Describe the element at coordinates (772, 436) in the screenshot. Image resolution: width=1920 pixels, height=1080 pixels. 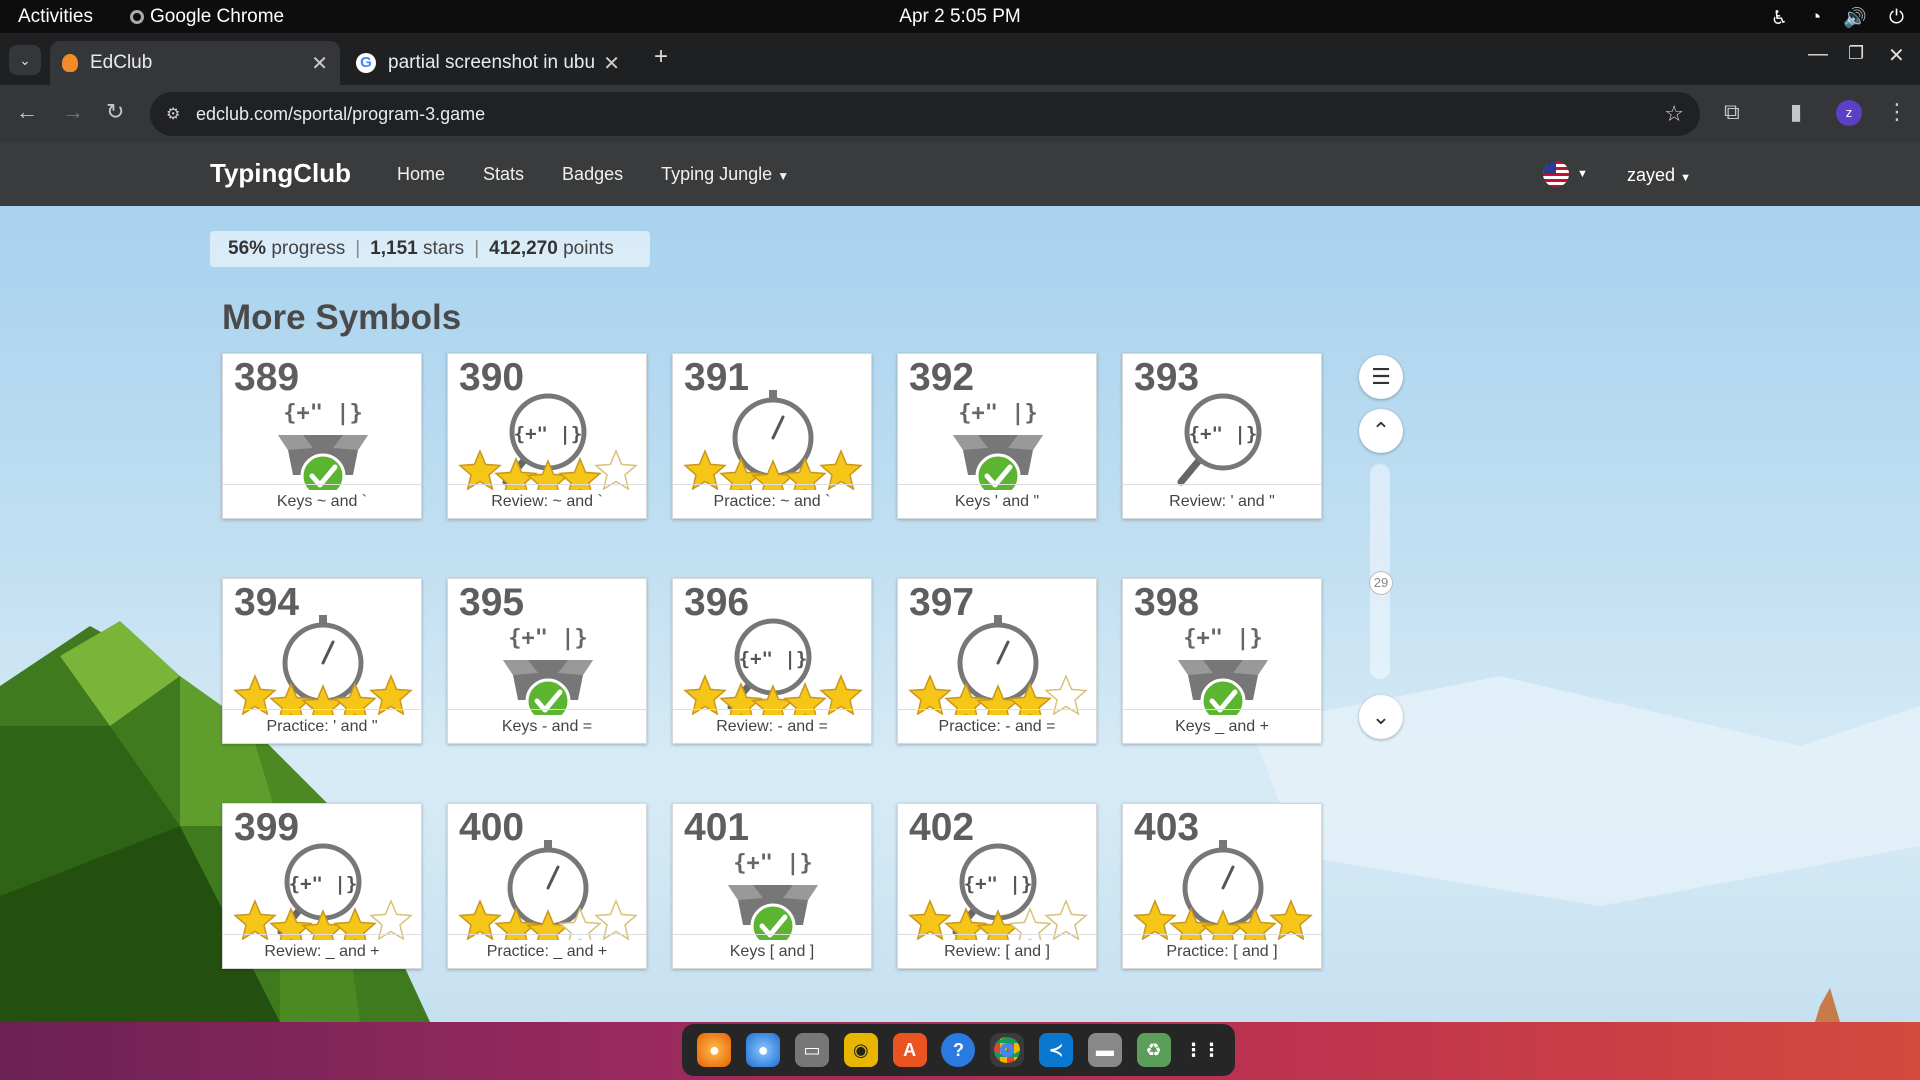
I see `lesson-card-391: 391 Practice: ~ and `` at that location.